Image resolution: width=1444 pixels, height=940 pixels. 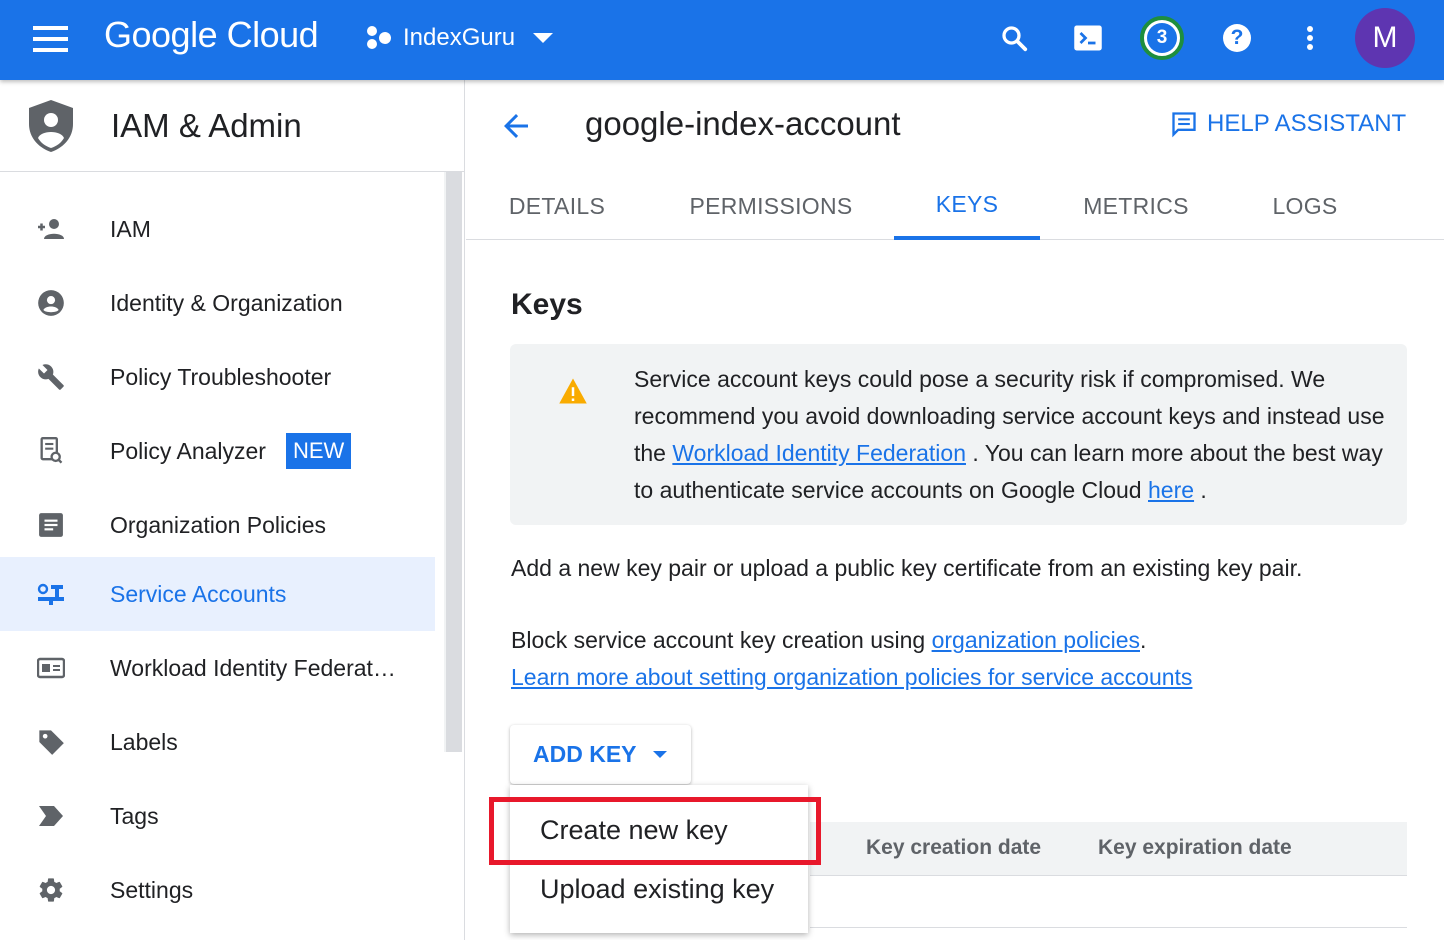 I want to click on column-header: Key creation date, so click(x=953, y=848).